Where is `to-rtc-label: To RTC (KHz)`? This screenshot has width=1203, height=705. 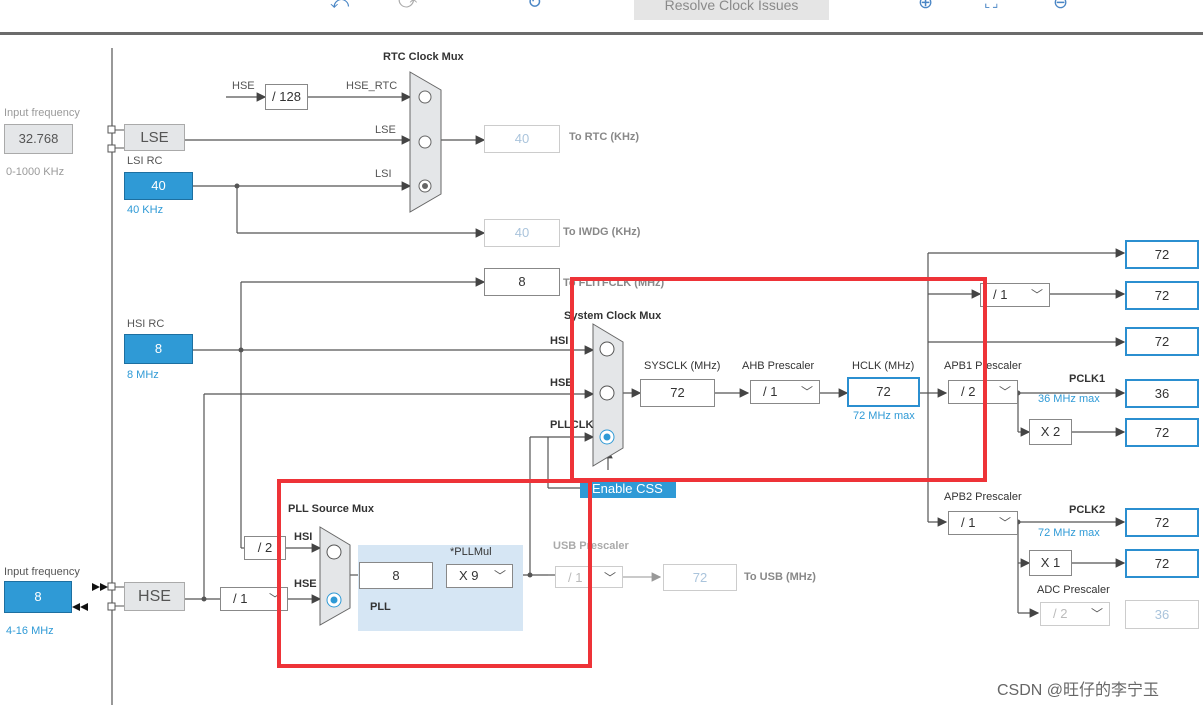 to-rtc-label: To RTC (KHz) is located at coordinates (604, 137).